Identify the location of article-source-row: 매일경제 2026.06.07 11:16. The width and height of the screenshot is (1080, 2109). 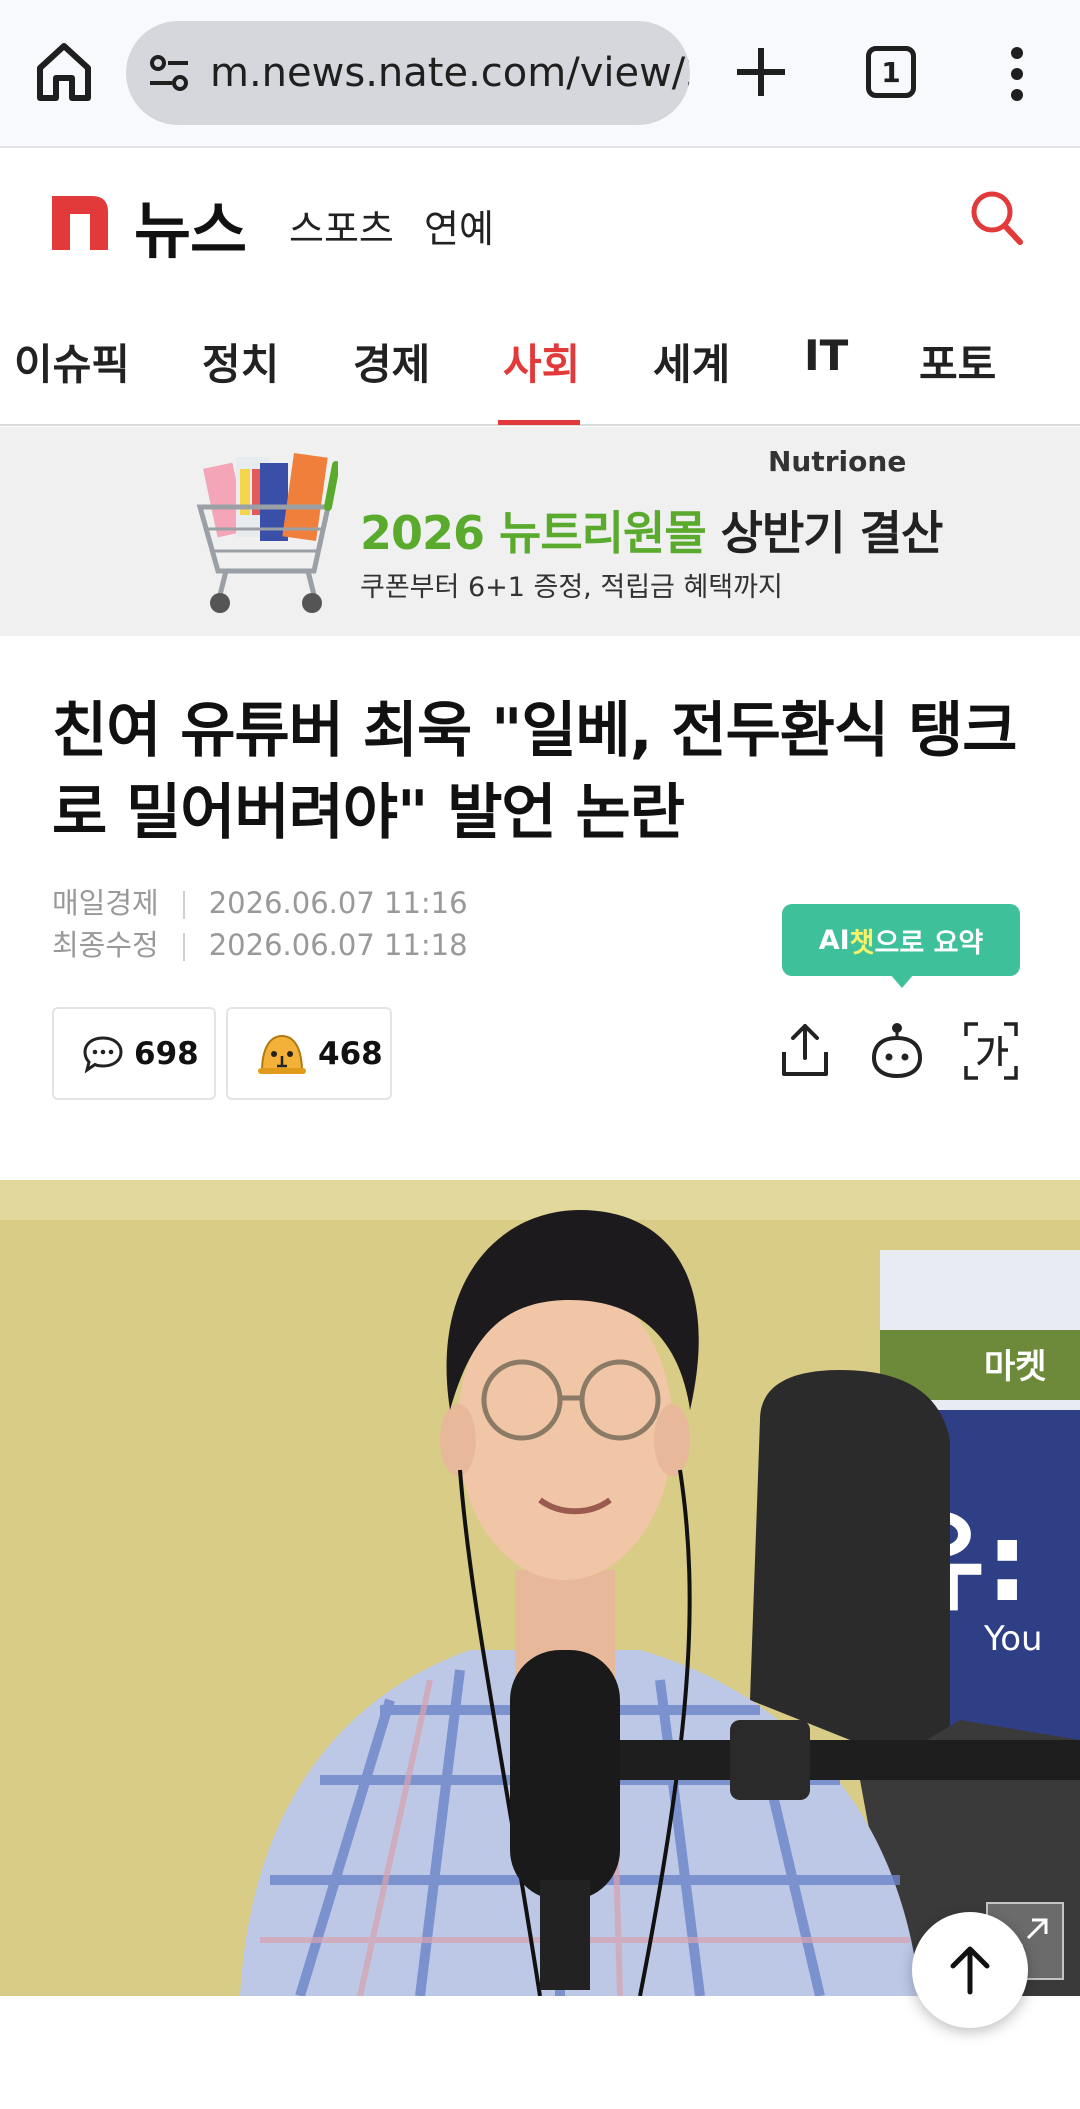
(260, 901).